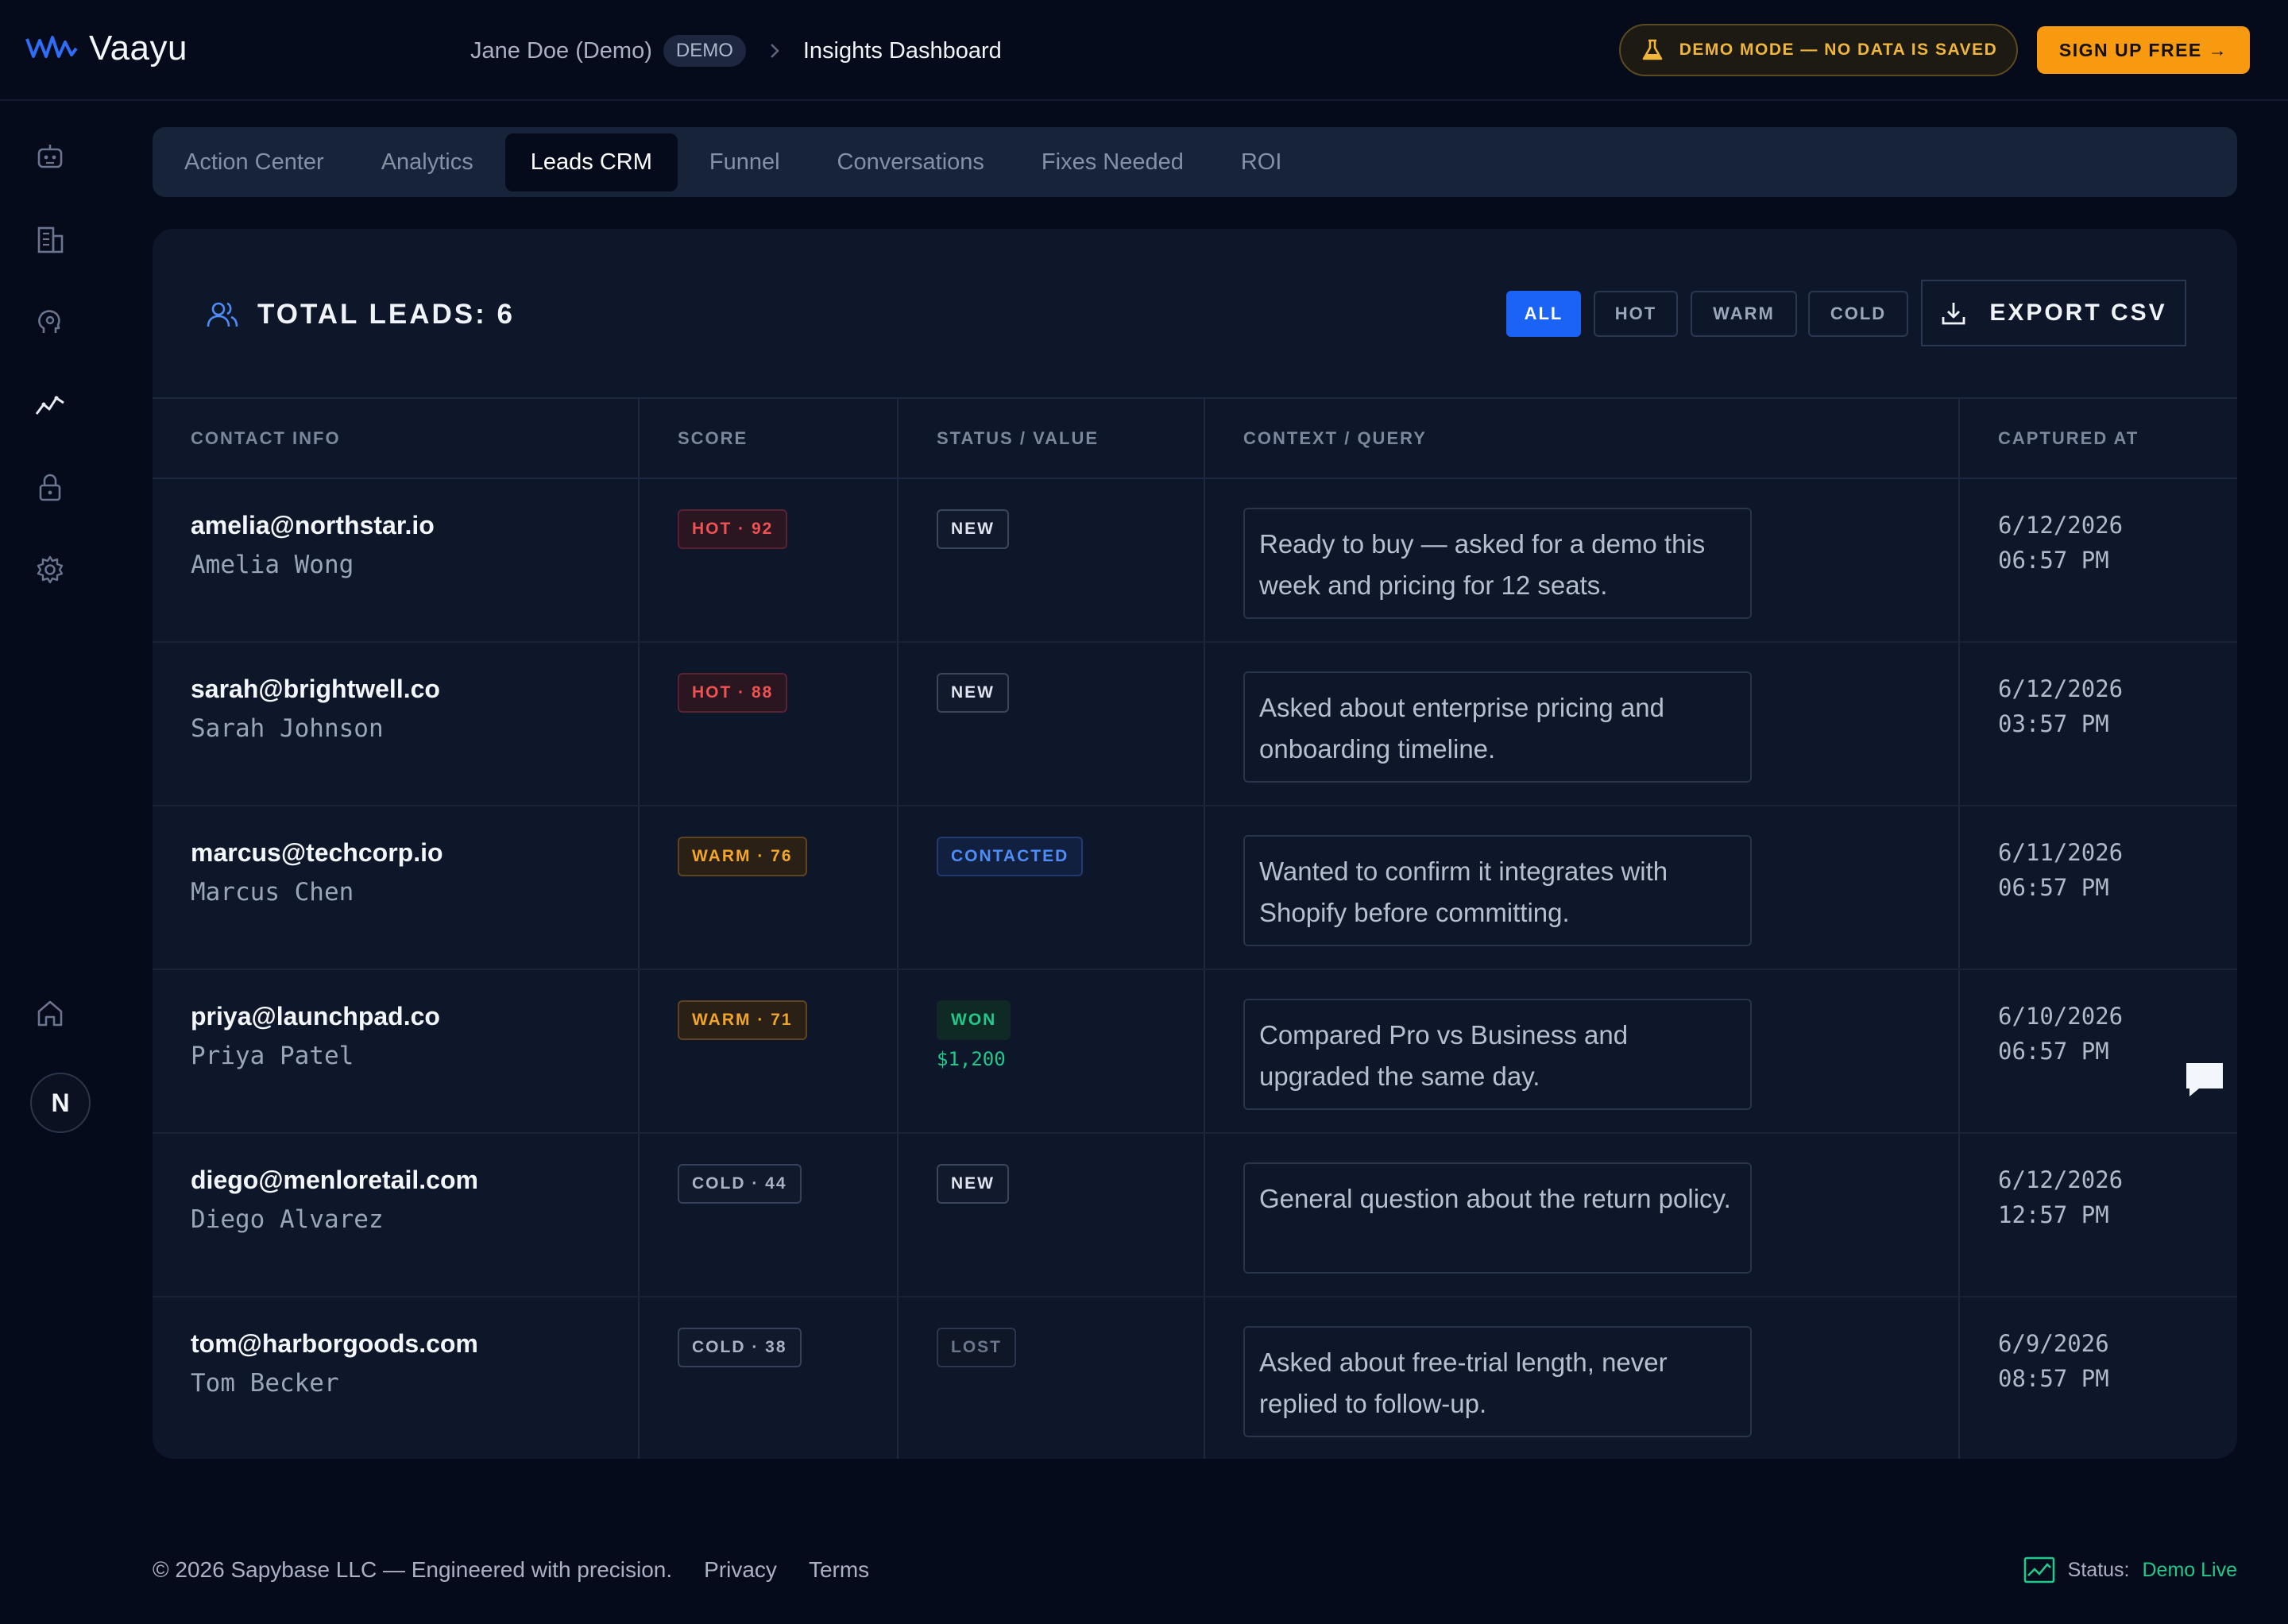 This screenshot has width=2288, height=1624. Describe the element at coordinates (396, 439) in the screenshot. I see `column-header-contact: CONTACT INFO` at that location.